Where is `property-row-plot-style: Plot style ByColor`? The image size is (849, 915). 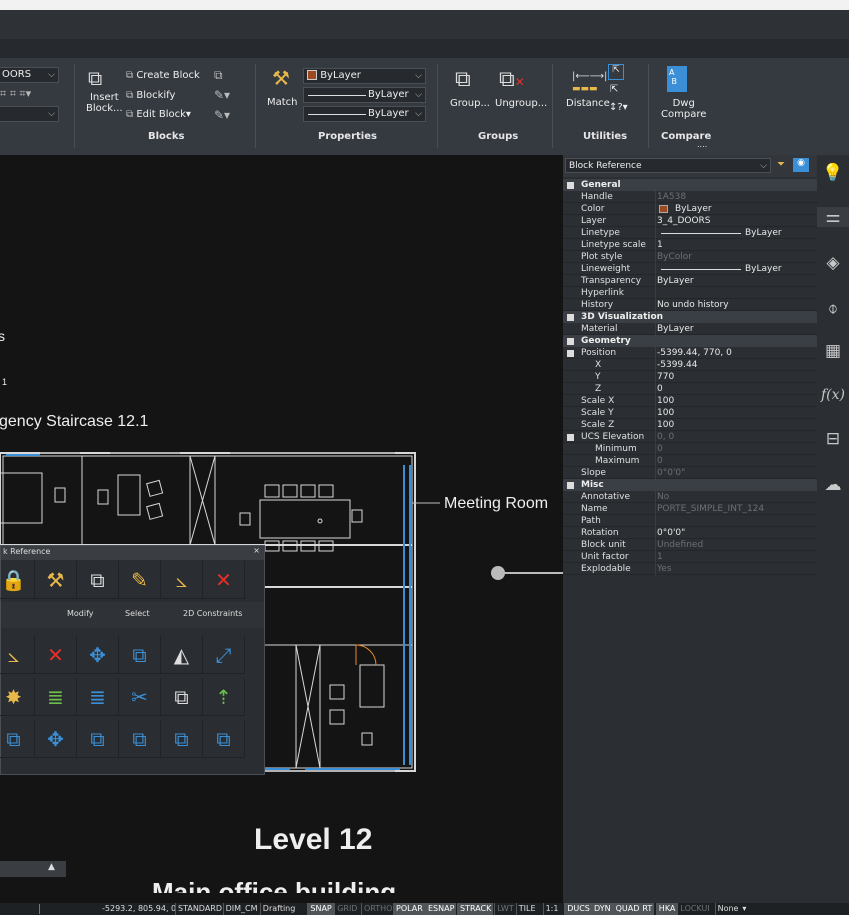 property-row-plot-style: Plot style ByColor is located at coordinates (690, 257).